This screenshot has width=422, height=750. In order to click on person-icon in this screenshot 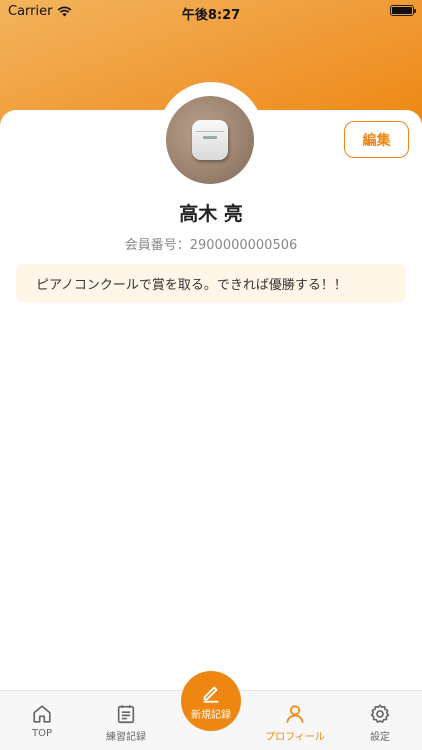, I will do `click(295, 714)`.